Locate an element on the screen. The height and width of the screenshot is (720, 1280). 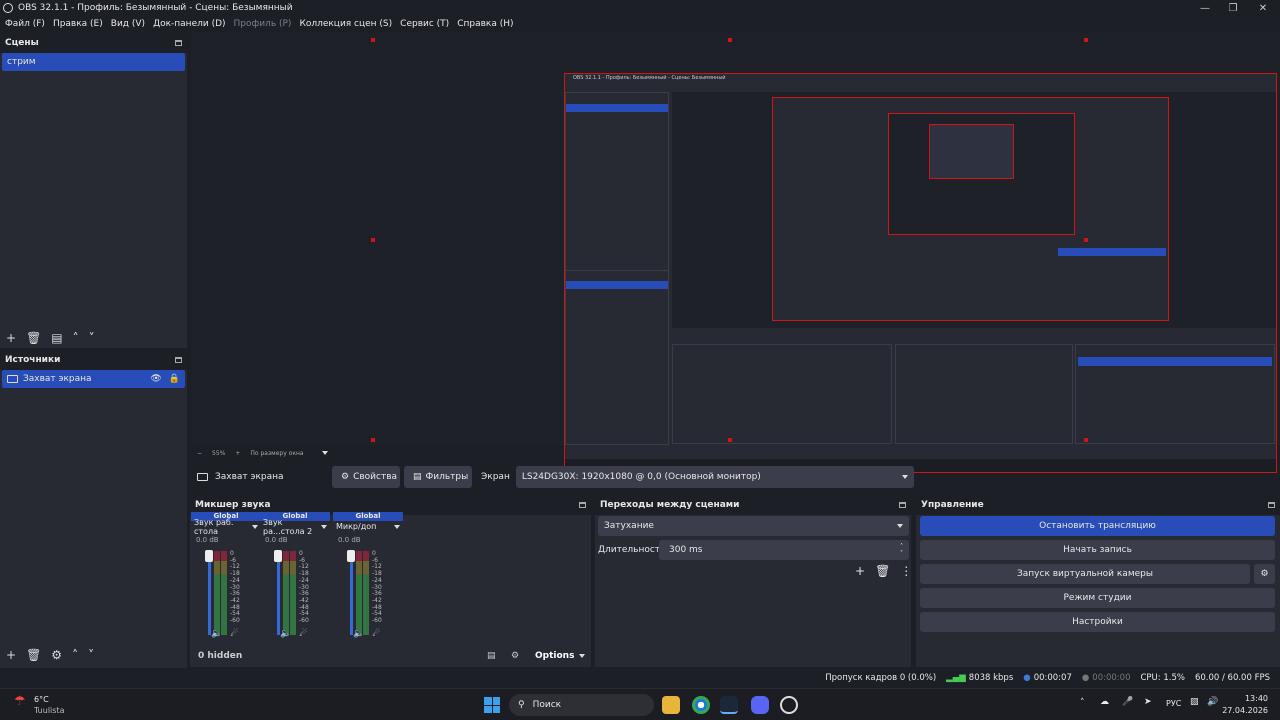
menu-item: Сервис (T) is located at coordinates (424, 24).